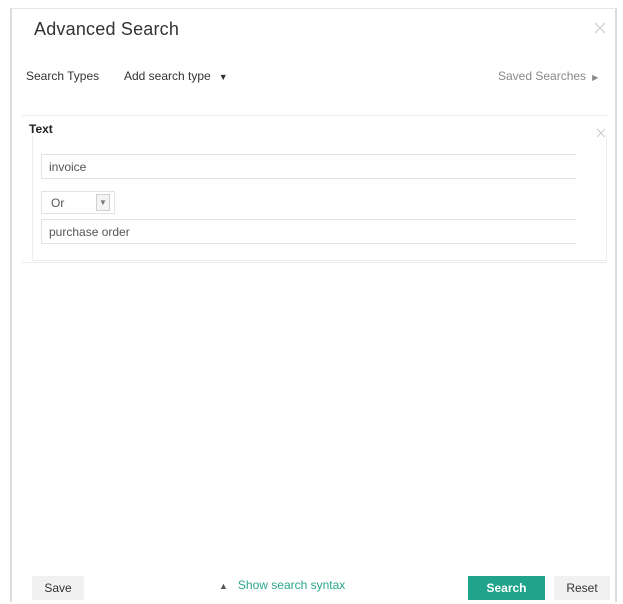 The image size is (623, 604). Describe the element at coordinates (223, 586) in the screenshot. I see `chevron-up-icon: ▲` at that location.